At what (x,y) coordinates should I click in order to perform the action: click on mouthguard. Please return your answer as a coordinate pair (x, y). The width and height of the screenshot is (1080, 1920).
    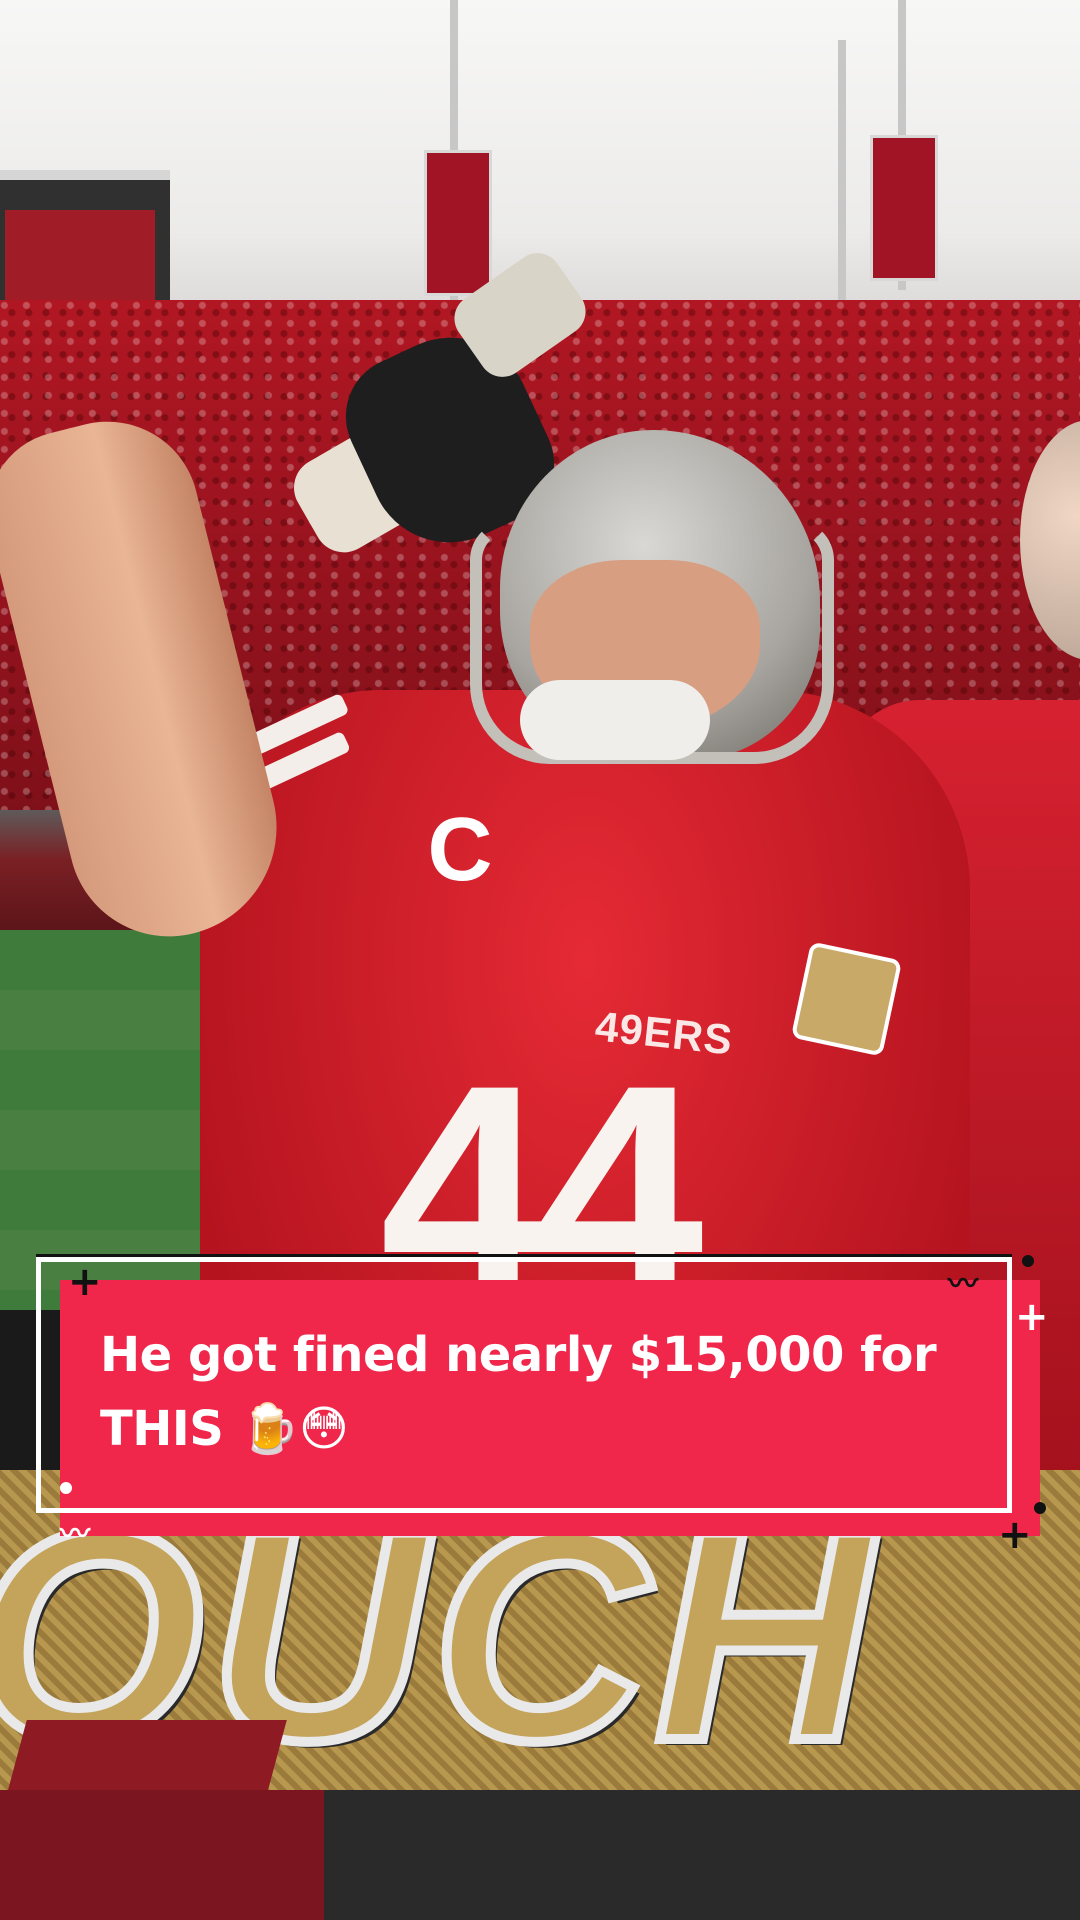
    Looking at the image, I should click on (615, 720).